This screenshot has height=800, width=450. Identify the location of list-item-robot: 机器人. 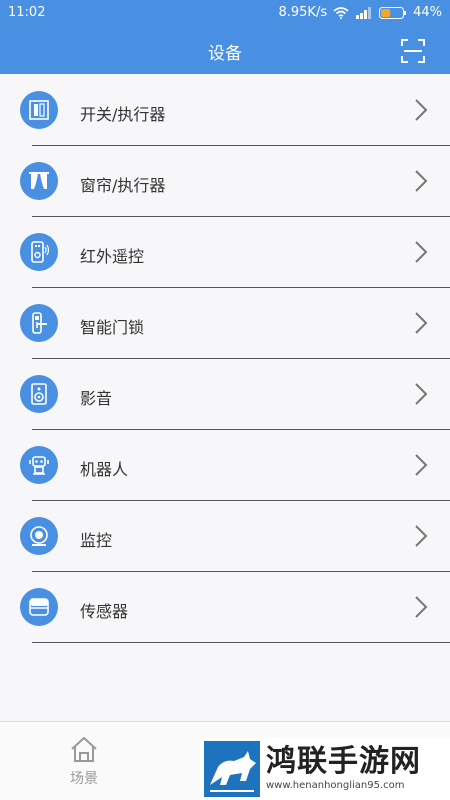
(225, 465).